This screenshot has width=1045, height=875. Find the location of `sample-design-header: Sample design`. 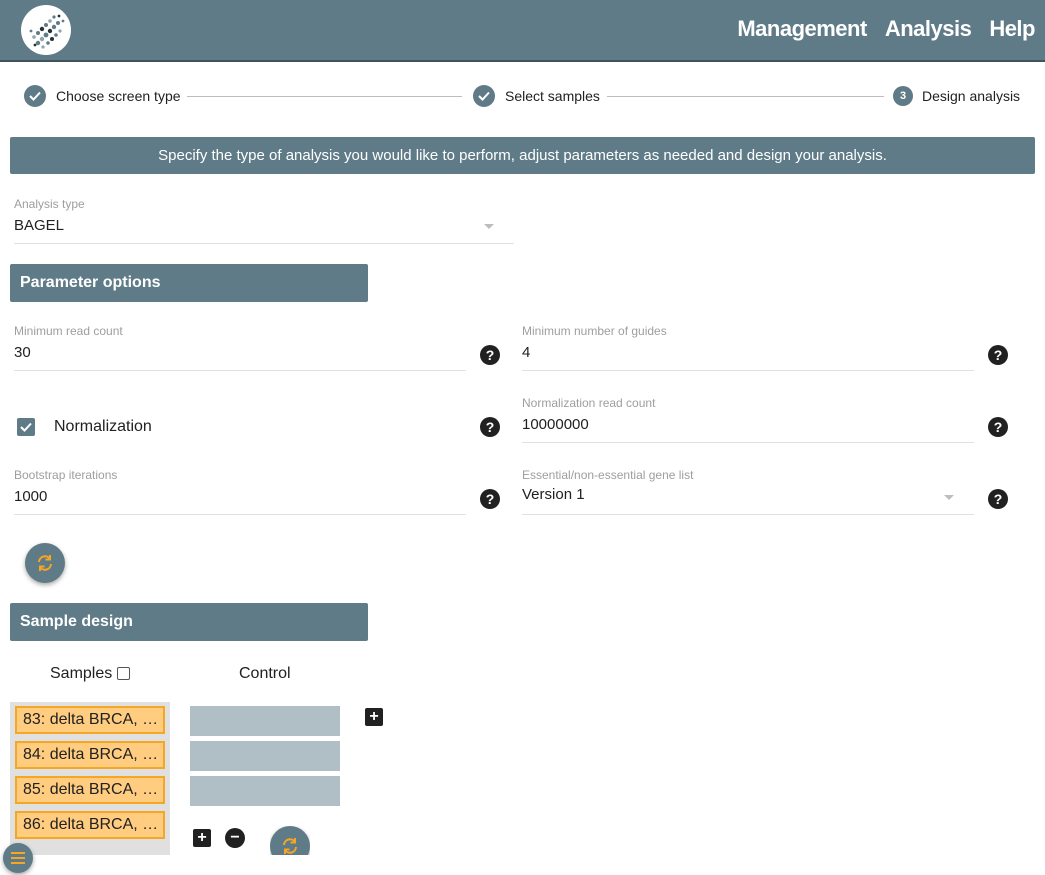

sample-design-header: Sample design is located at coordinates (189, 622).